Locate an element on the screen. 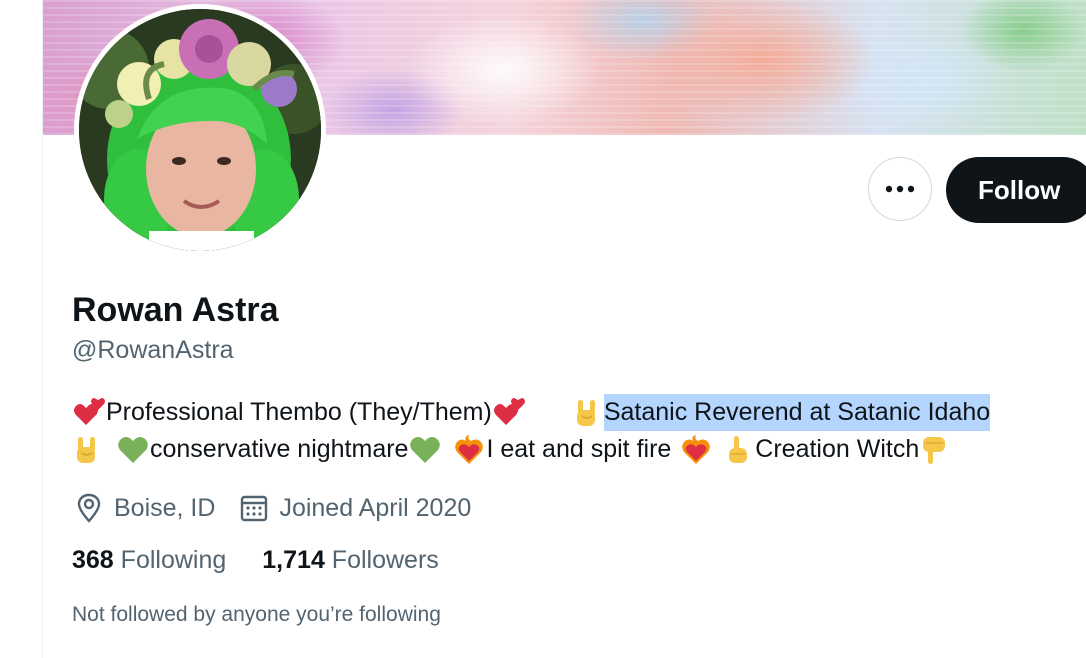 The image size is (1086, 658). bio-text-pronouns: Professional Thembo (They/Them) is located at coordinates (299, 412).